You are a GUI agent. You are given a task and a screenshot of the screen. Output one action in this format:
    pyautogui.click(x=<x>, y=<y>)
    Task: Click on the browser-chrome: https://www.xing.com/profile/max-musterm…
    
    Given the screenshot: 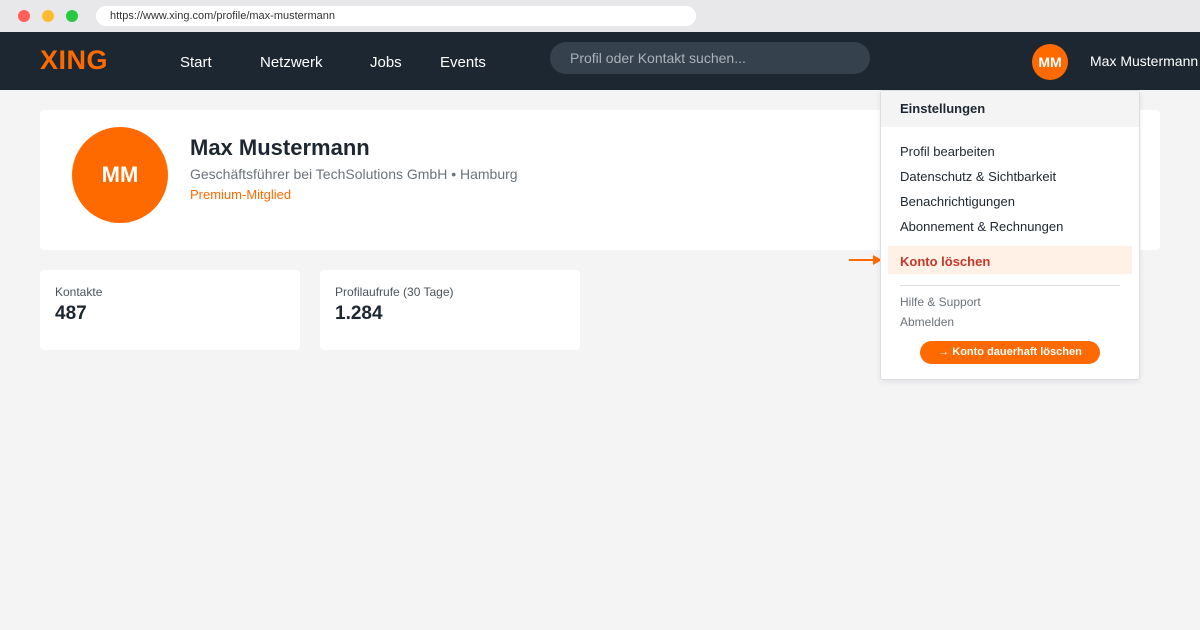 What is the action you would take?
    pyautogui.click(x=600, y=16)
    